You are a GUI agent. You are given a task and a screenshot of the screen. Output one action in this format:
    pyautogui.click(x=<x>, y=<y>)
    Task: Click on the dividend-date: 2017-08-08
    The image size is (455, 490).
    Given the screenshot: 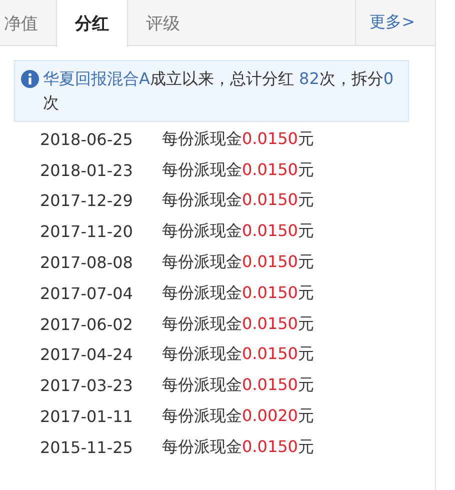 What is the action you would take?
    pyautogui.click(x=87, y=262)
    